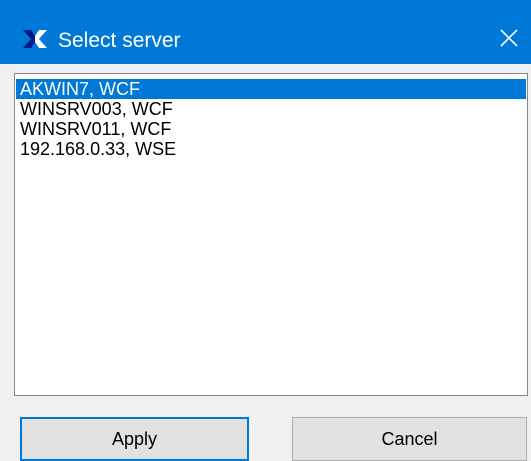 This screenshot has height=461, width=531. What do you see at coordinates (265, 32) in the screenshot?
I see `title-bar: Select server` at bounding box center [265, 32].